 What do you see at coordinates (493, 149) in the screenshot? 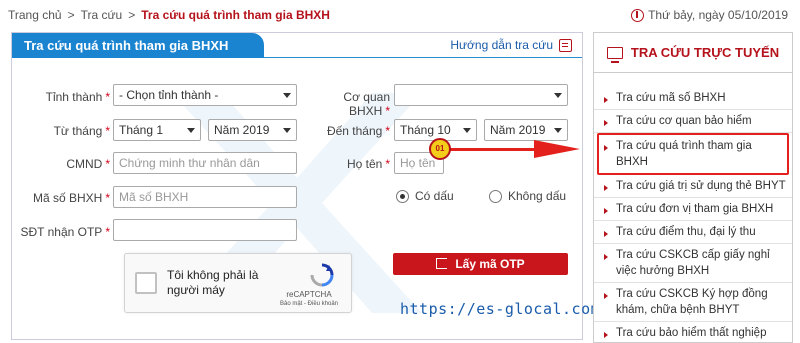
I see `annotation-arrow` at bounding box center [493, 149].